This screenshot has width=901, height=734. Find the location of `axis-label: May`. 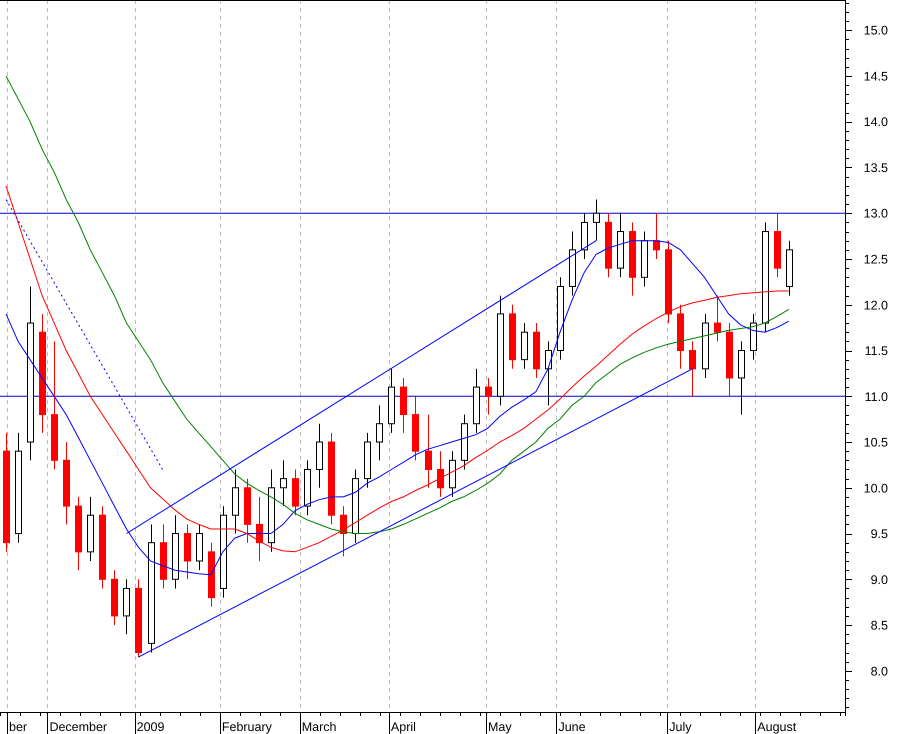

axis-label: May is located at coordinates (500, 727).